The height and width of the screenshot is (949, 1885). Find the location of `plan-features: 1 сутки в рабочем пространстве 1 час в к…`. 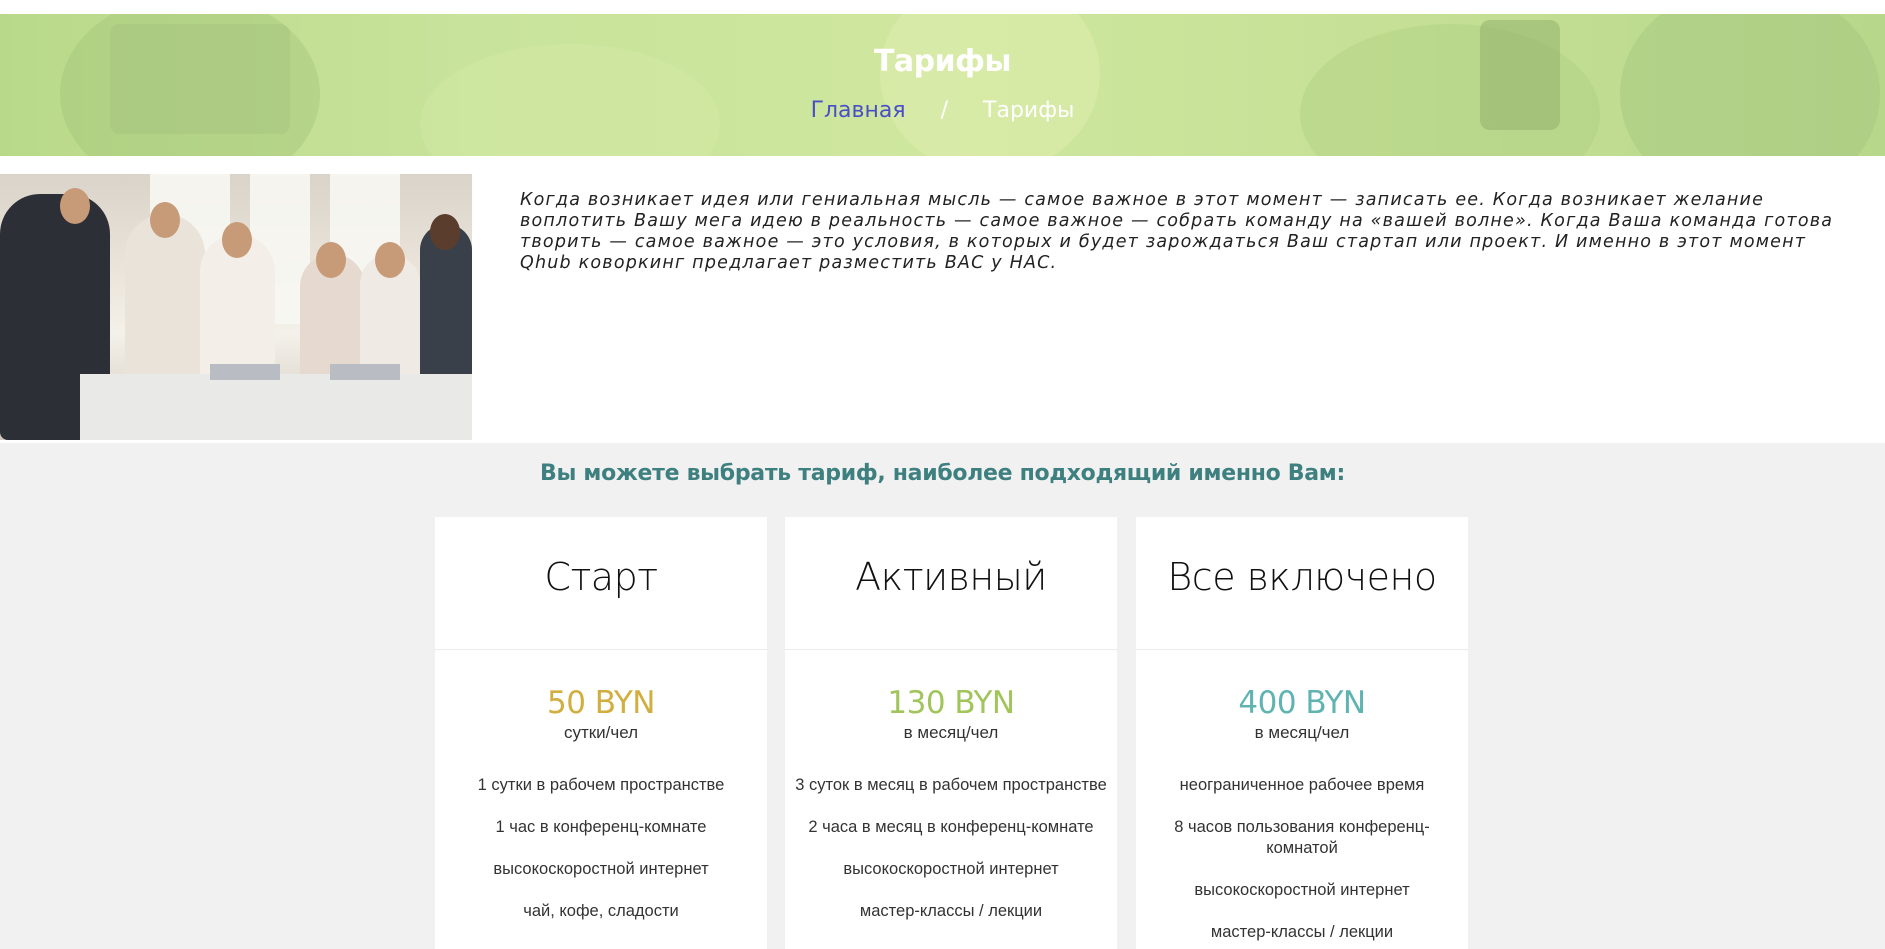

plan-features: 1 сутки в рабочем пространстве 1 час в к… is located at coordinates (601, 859).